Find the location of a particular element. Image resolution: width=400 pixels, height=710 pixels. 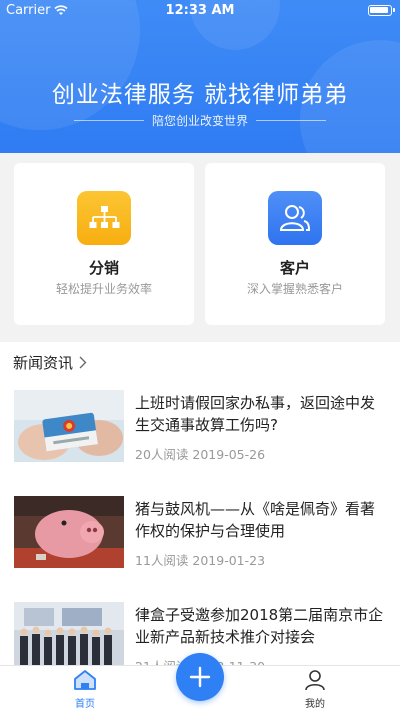

news-meta: 20人阅读 2019-05-26 is located at coordinates (200, 454).